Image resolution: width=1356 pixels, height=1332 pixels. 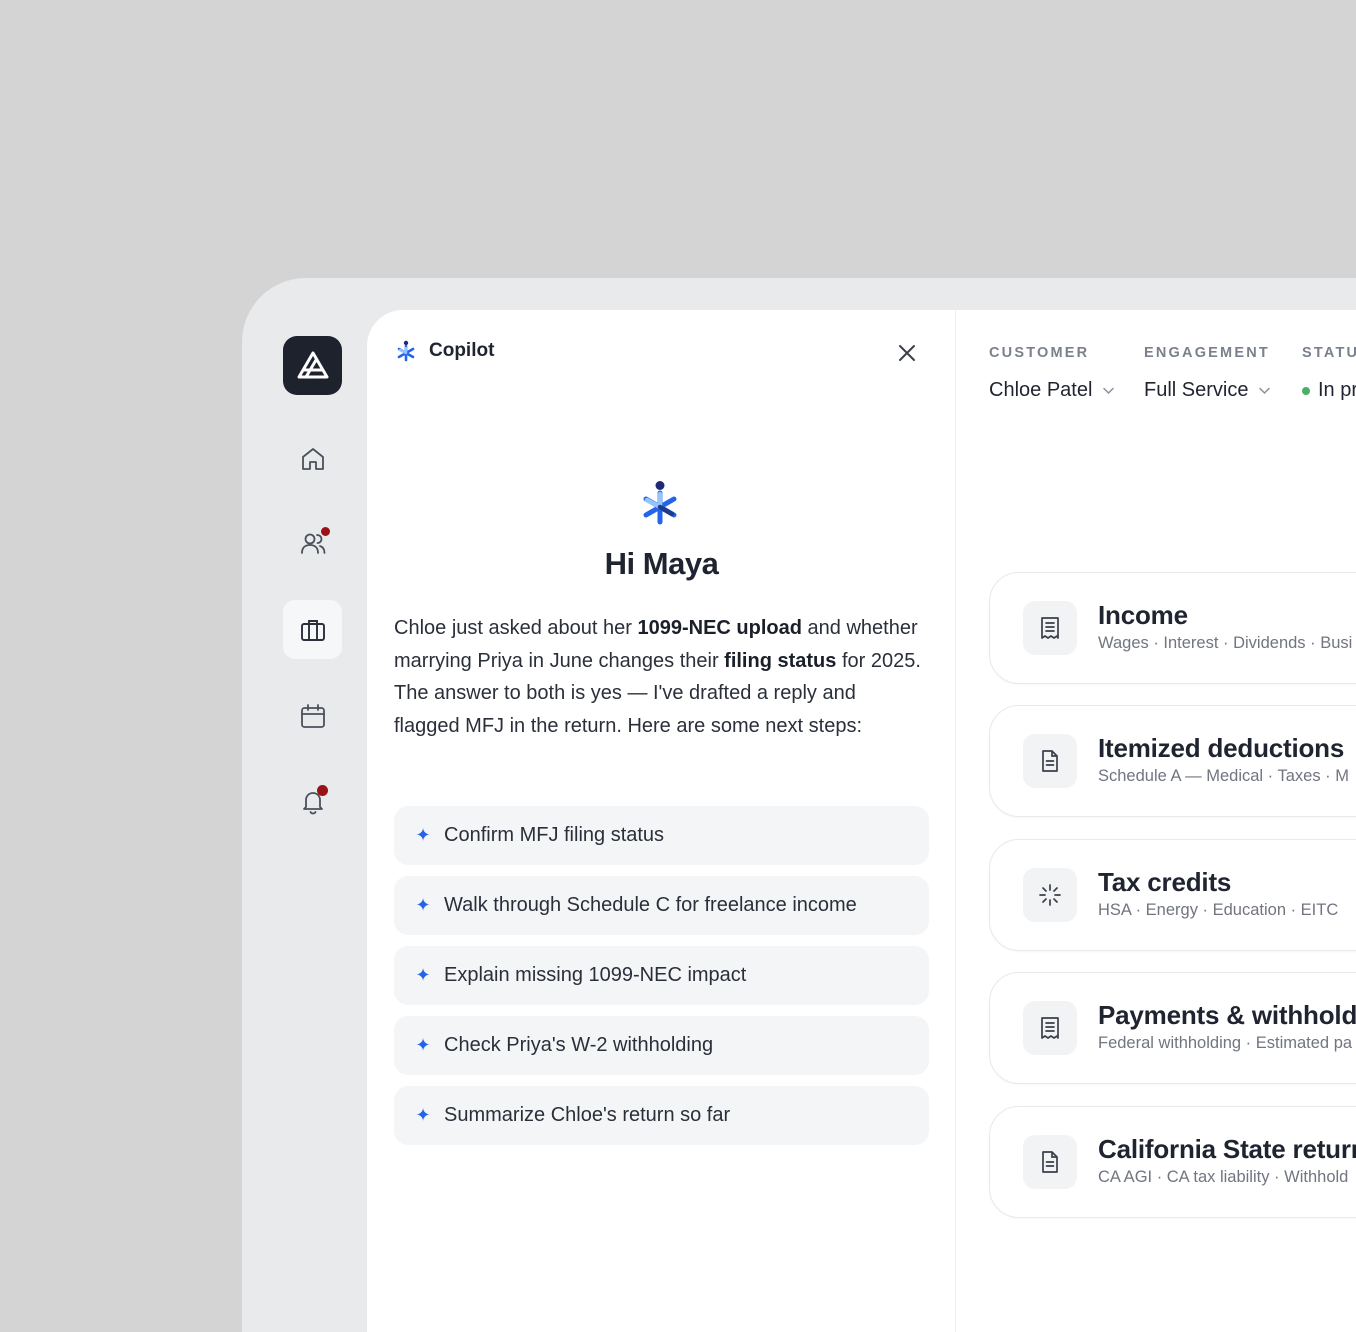 What do you see at coordinates (587, 1115) in the screenshot?
I see `suggestion-label: Summarize Chloe's return so far` at bounding box center [587, 1115].